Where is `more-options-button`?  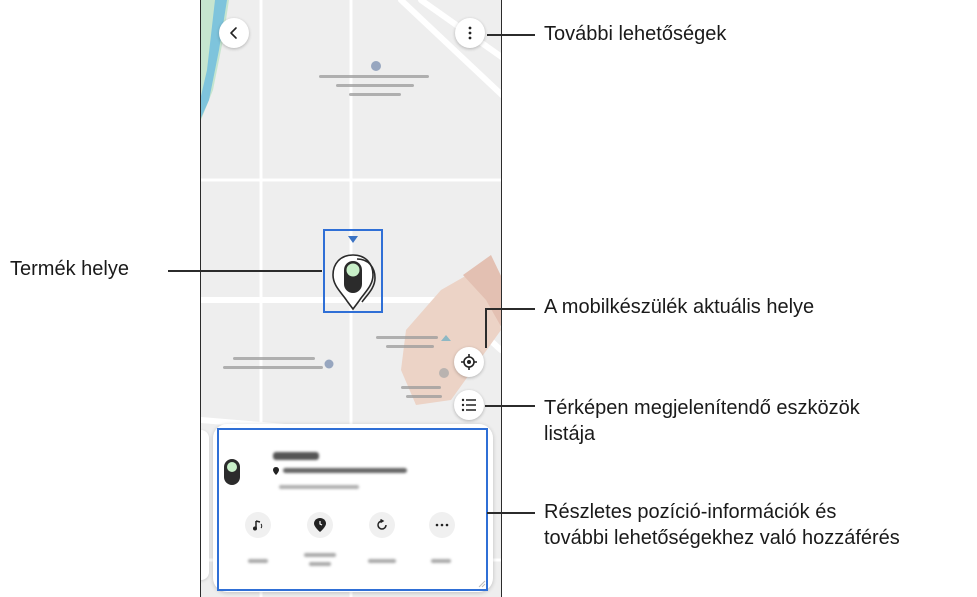
more-options-button is located at coordinates (470, 33).